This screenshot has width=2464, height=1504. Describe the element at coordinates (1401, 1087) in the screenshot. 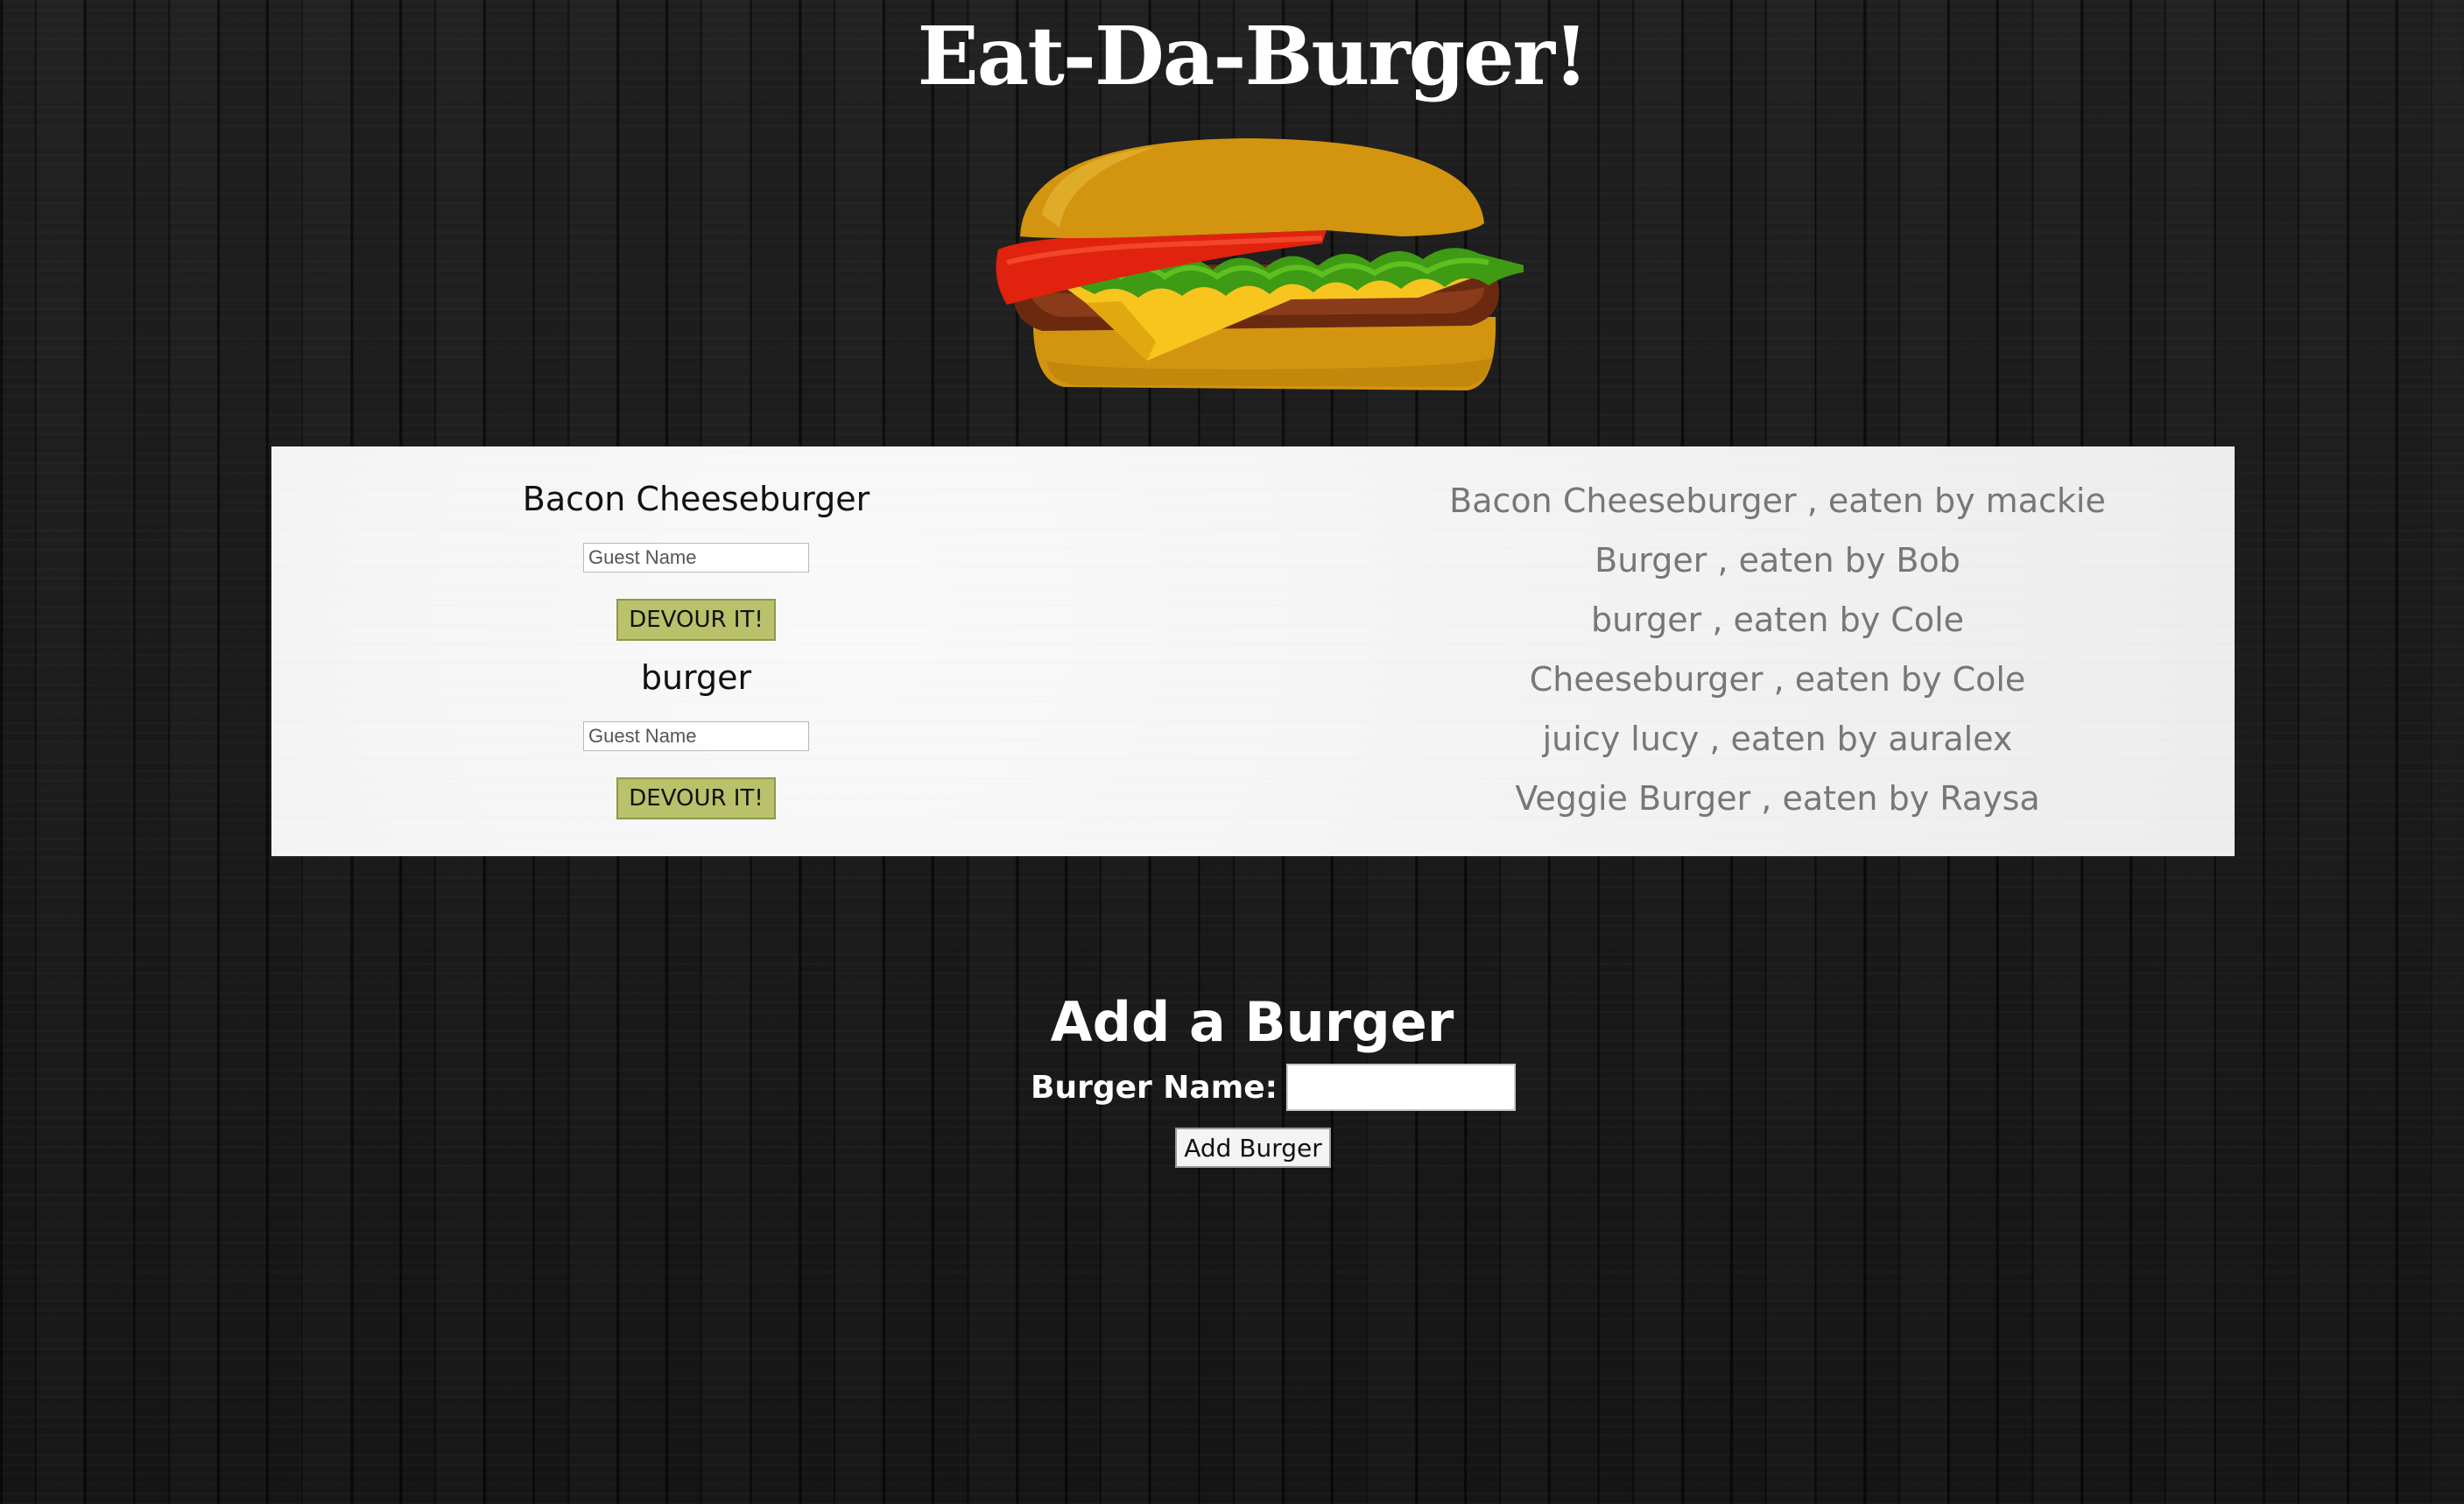

I see `burger-name-input` at that location.